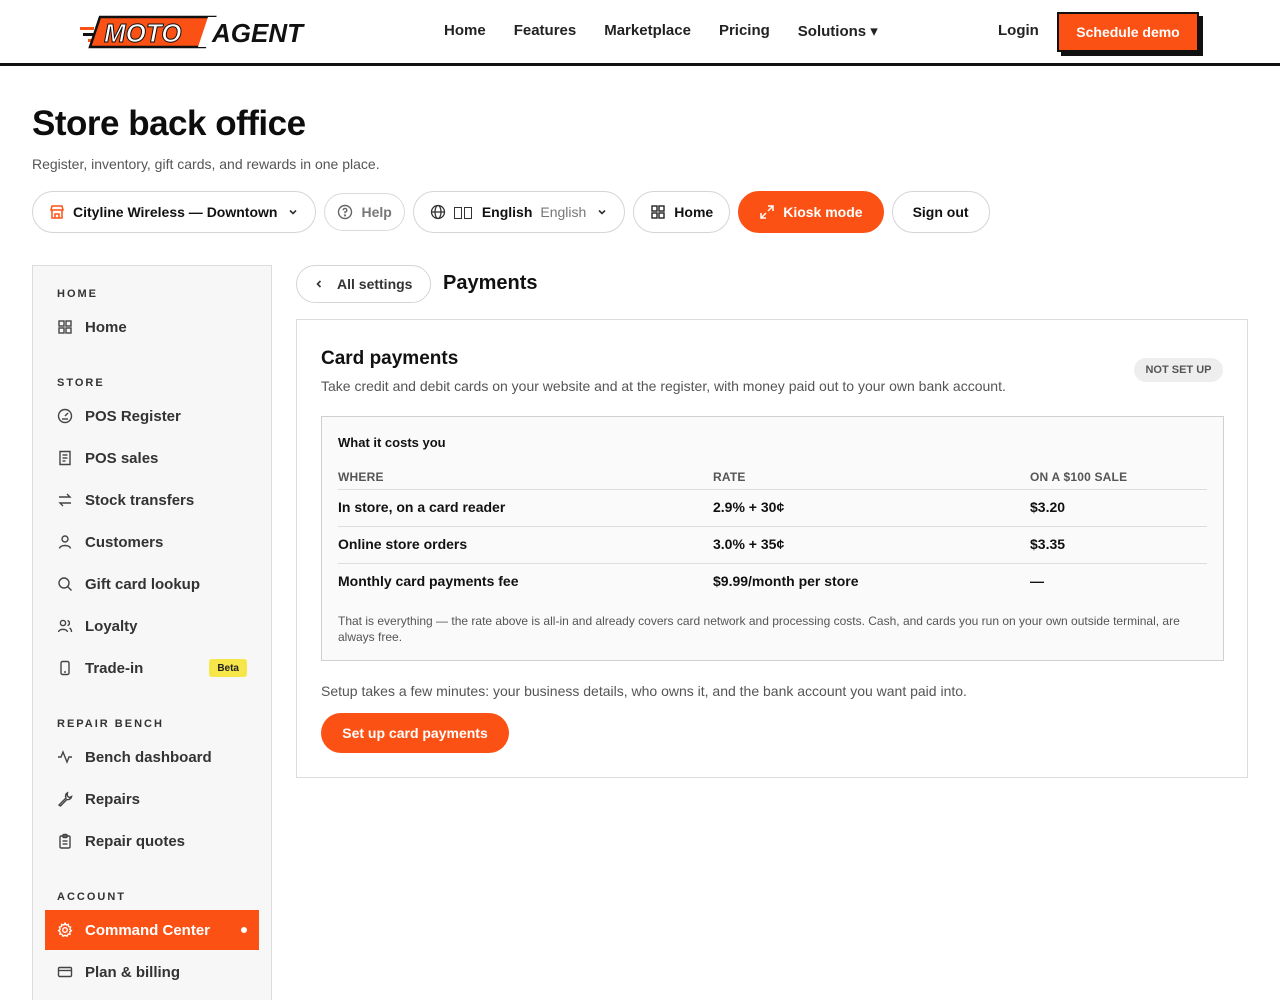  Describe the element at coordinates (148, 930) in the screenshot. I see `sidebar-item-label: Command Center` at that location.